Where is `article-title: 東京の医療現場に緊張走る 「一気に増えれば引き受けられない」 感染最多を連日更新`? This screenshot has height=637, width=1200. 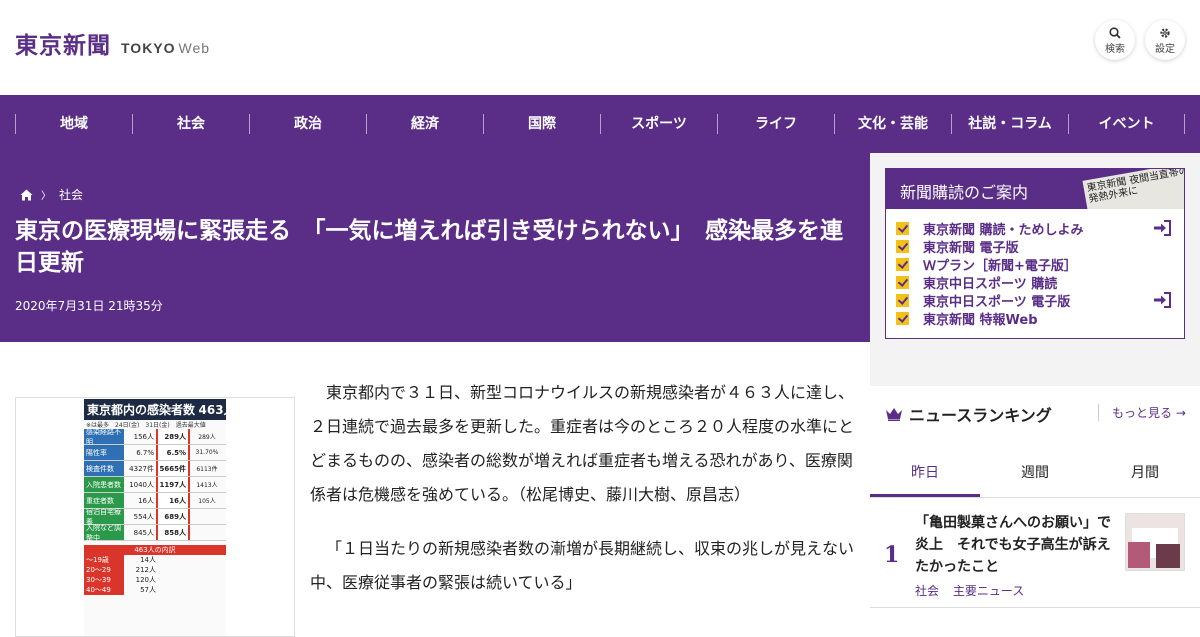
article-title: 東京の医療現場に緊張走る 「一気に増えれば引き受けられない」 感染最多を連日更新 is located at coordinates (429, 247).